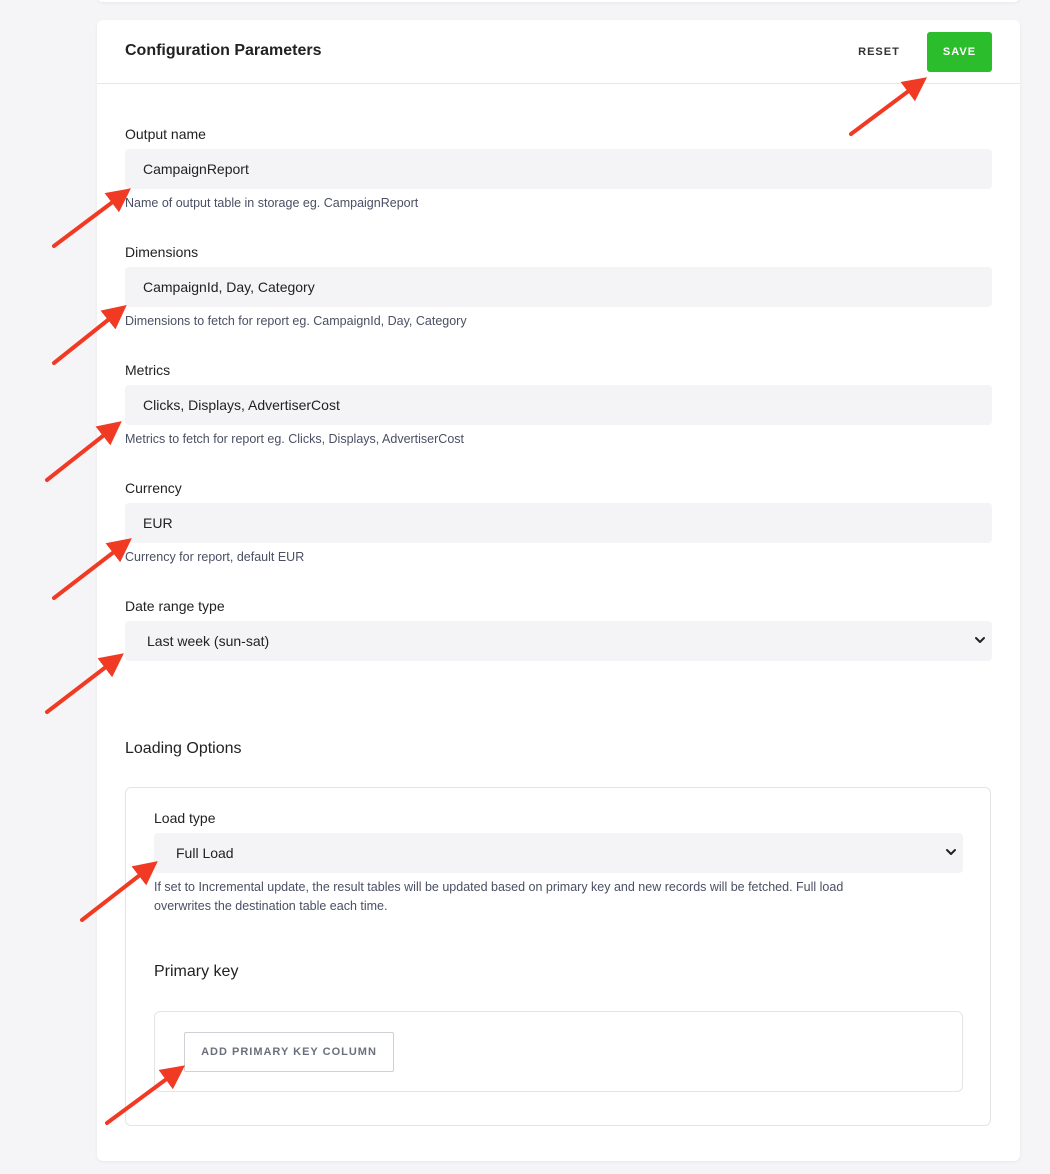 This screenshot has width=1050, height=1174. I want to click on currency-value: EUR, so click(158, 523).